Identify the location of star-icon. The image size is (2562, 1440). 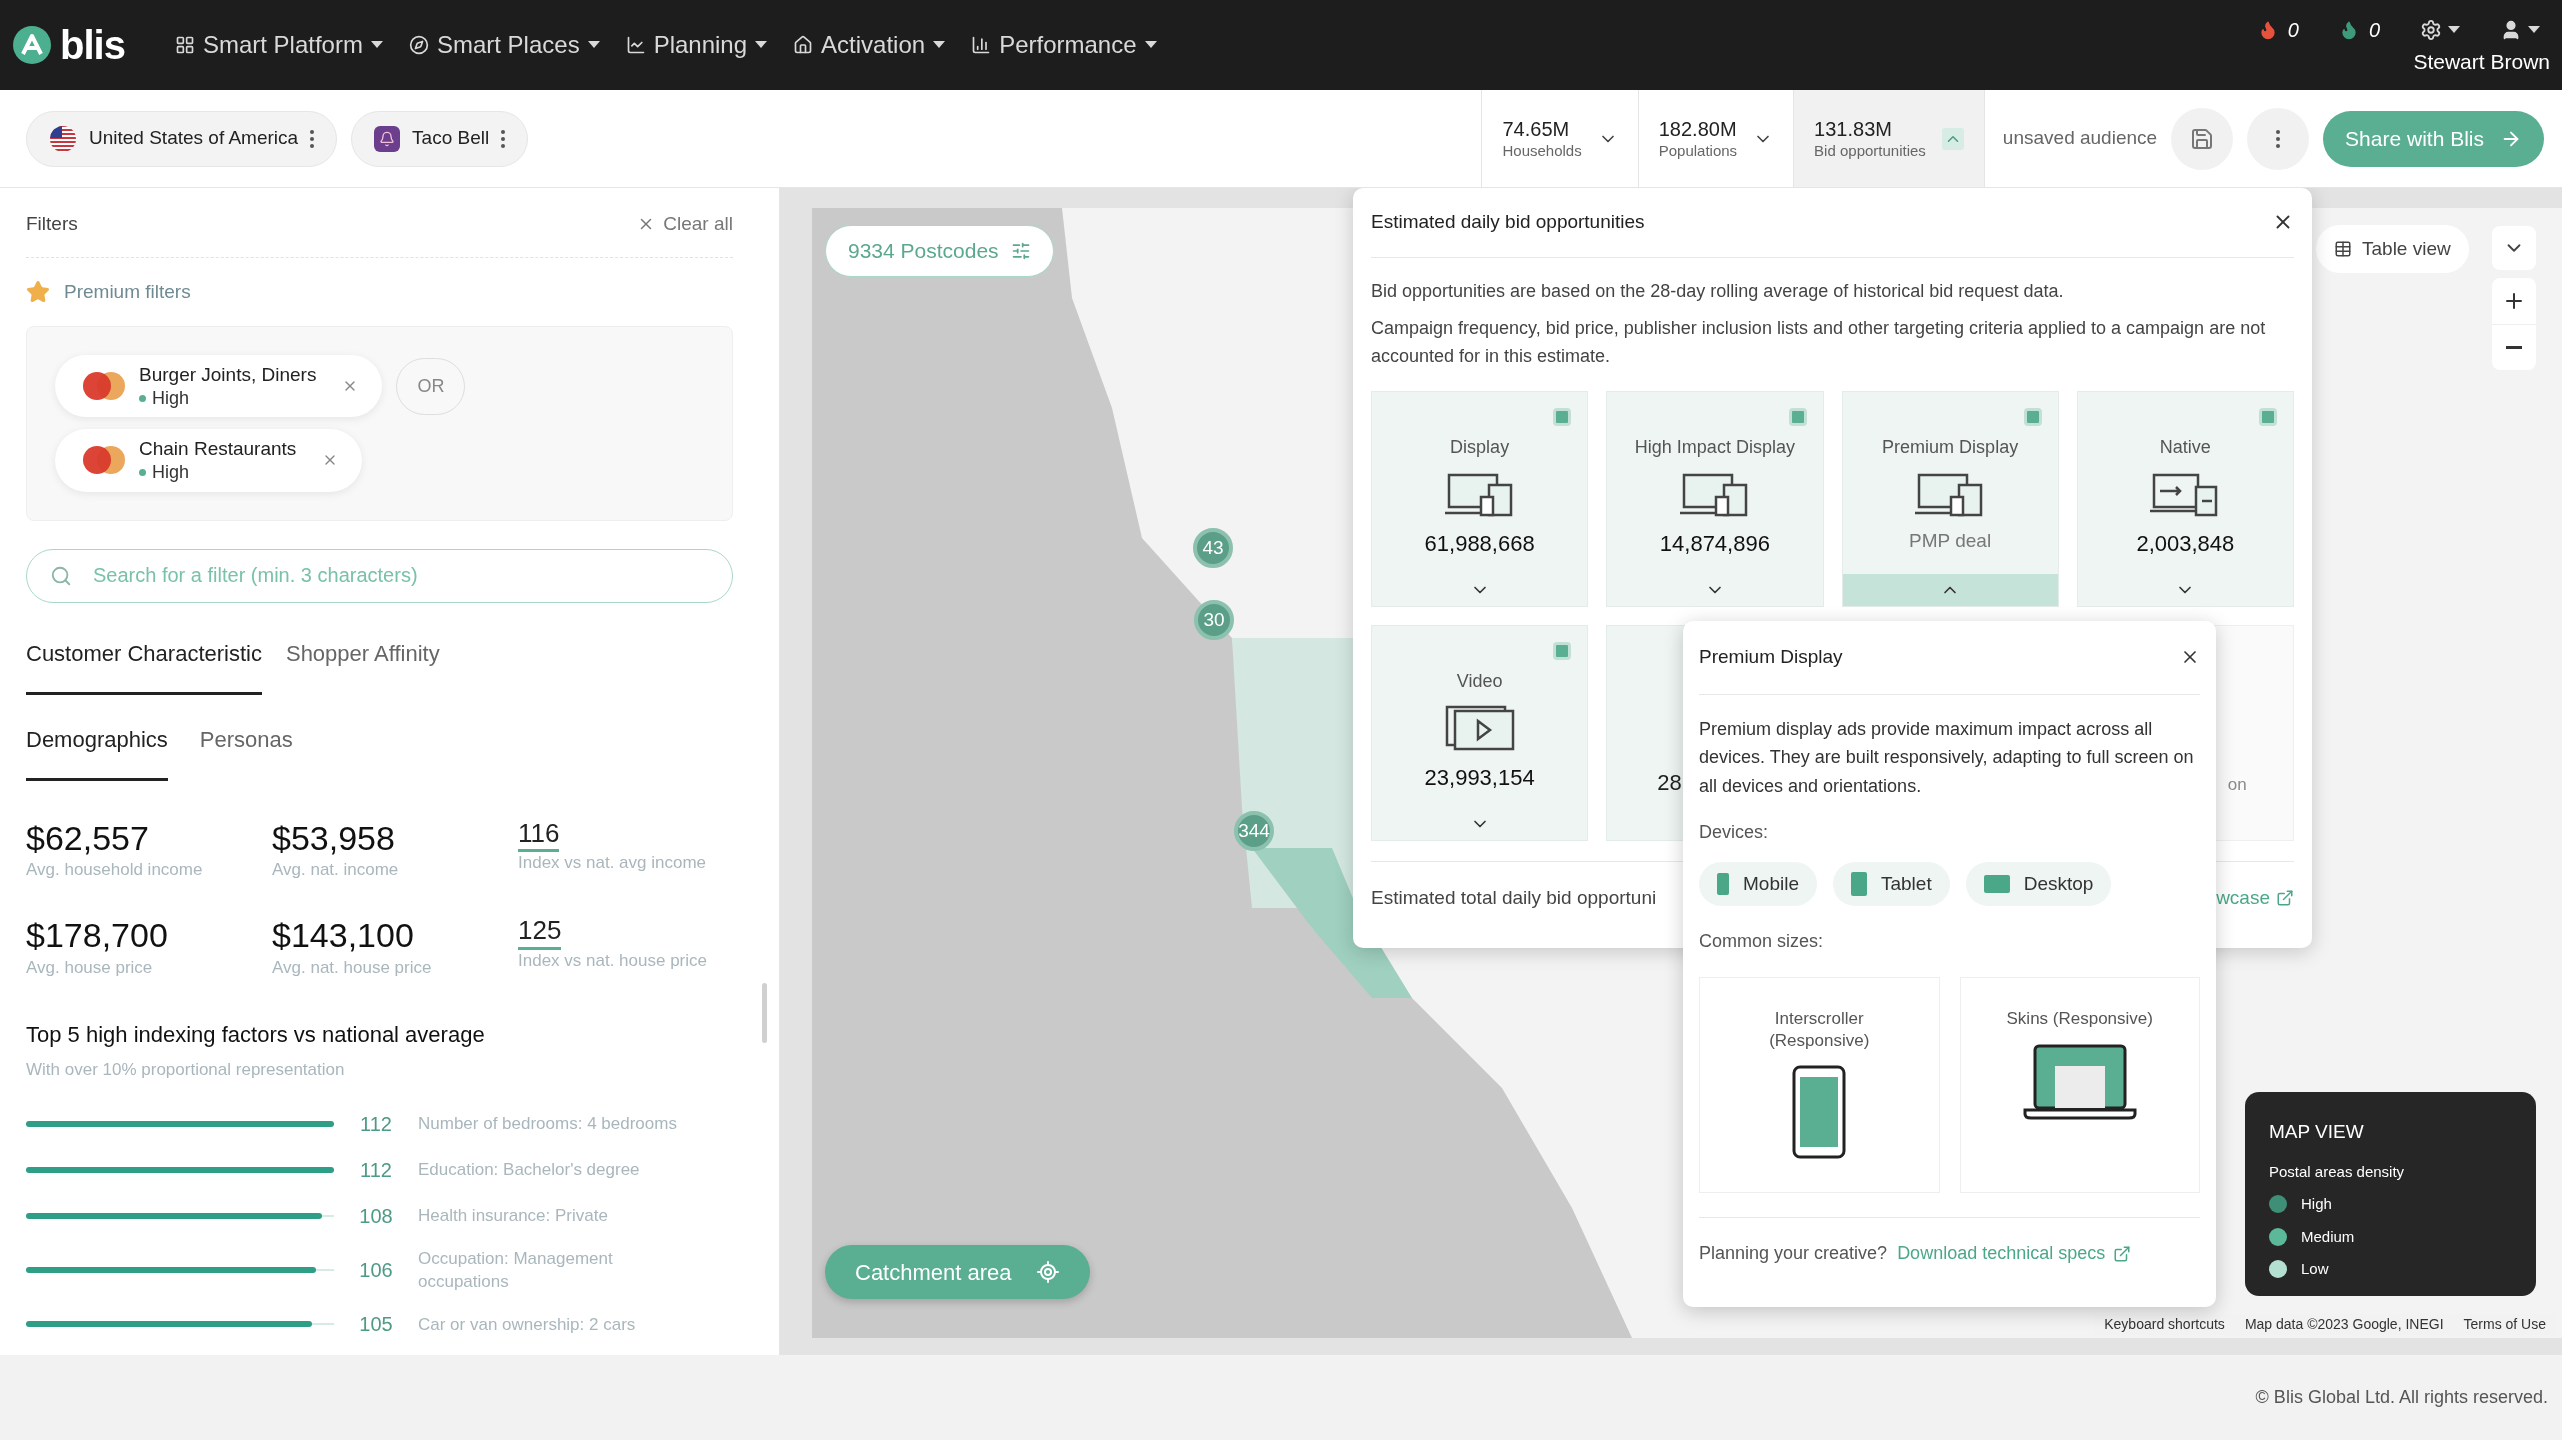
(38, 291).